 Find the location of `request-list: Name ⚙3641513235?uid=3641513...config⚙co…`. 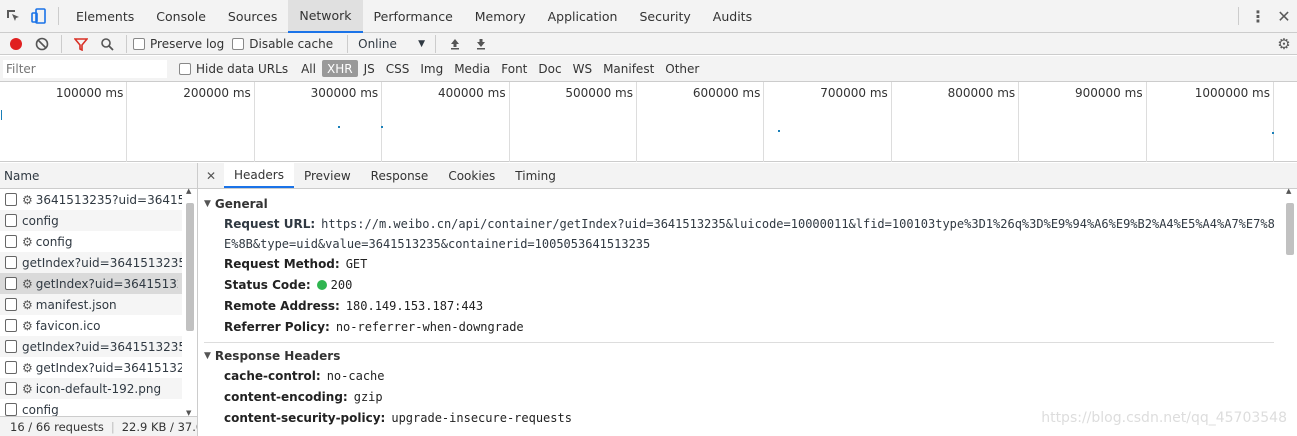

request-list: Name ⚙3641513235?uid=3641513...config⚙co… is located at coordinates (99, 299).